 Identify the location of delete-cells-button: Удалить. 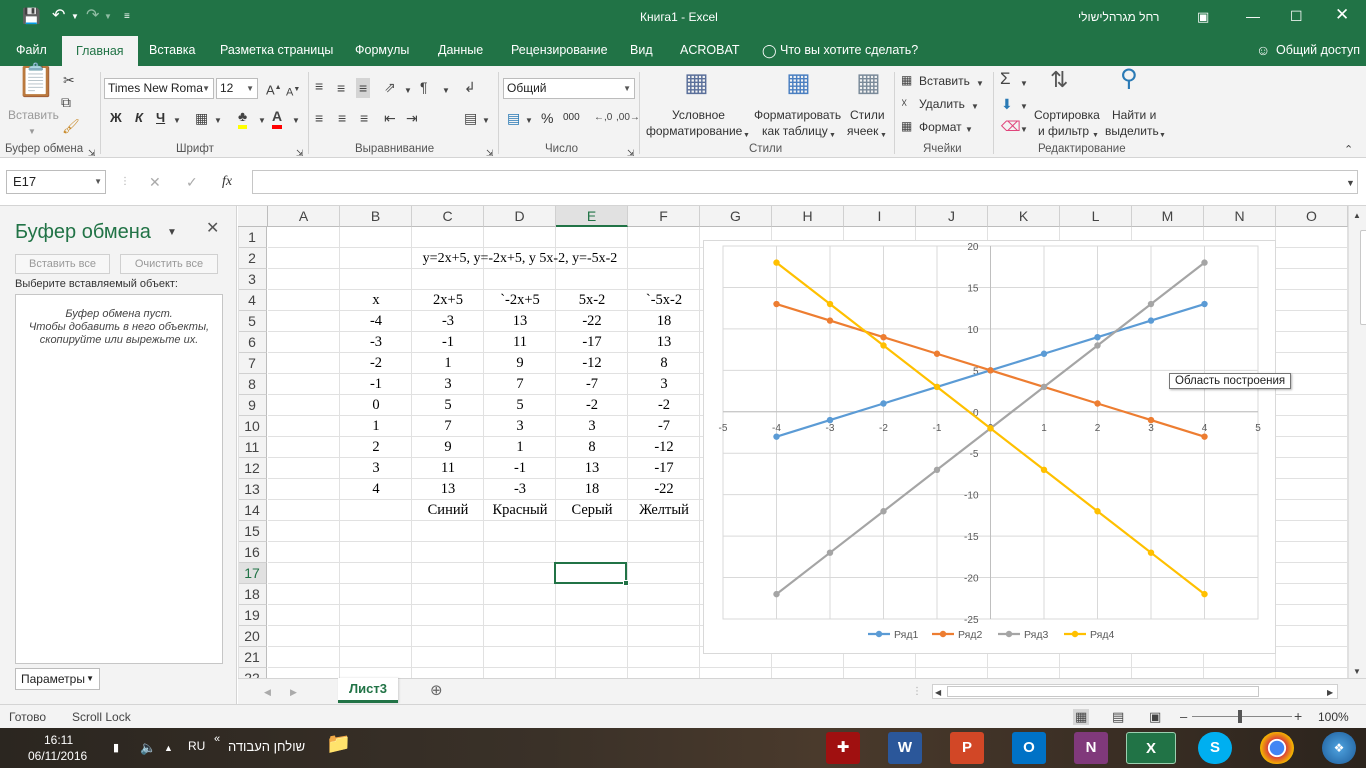
(942, 104).